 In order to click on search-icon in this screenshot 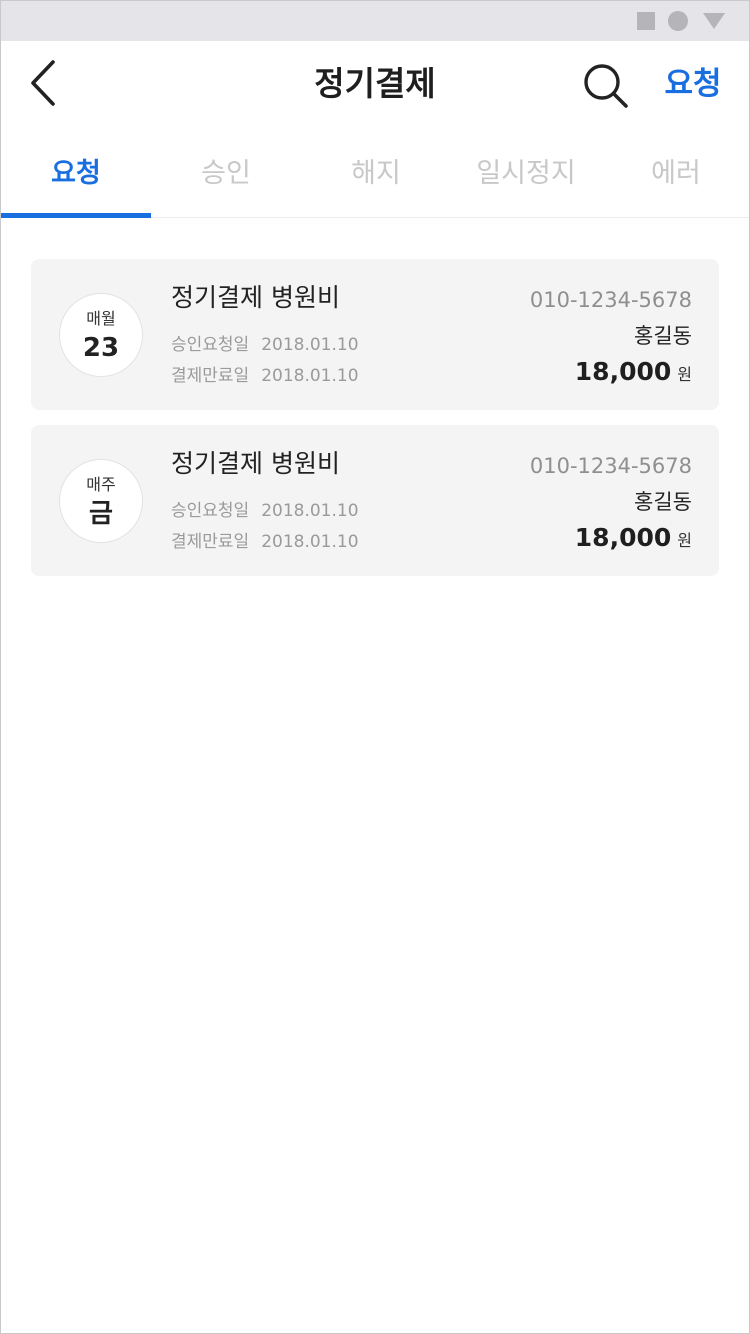, I will do `click(606, 86)`.